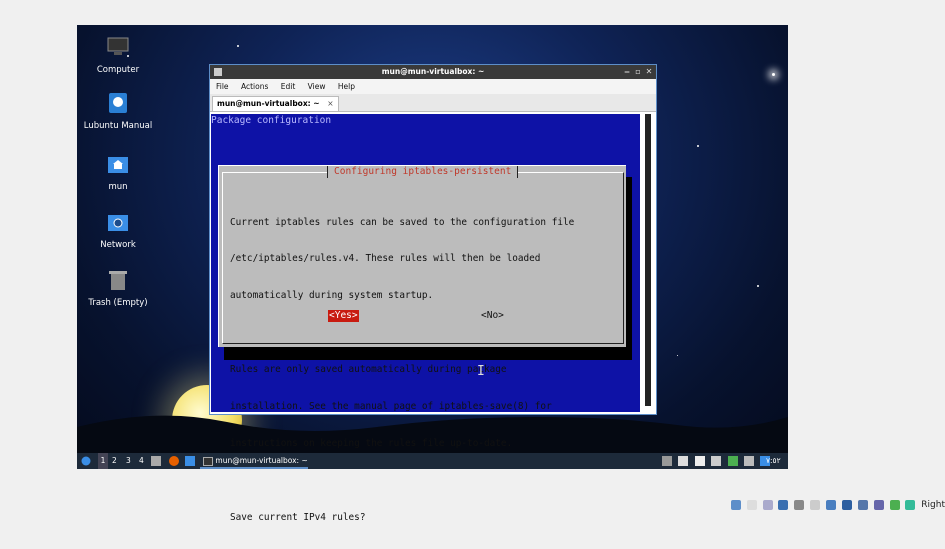 The width and height of the screenshot is (945, 549). I want to click on recording-icon, so click(846, 504).